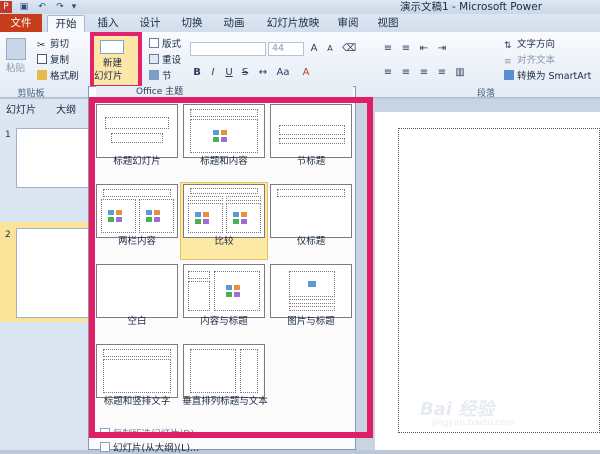 This screenshot has width=600, height=454. I want to click on clipboard-group-label: 剪贴板, so click(31, 94).